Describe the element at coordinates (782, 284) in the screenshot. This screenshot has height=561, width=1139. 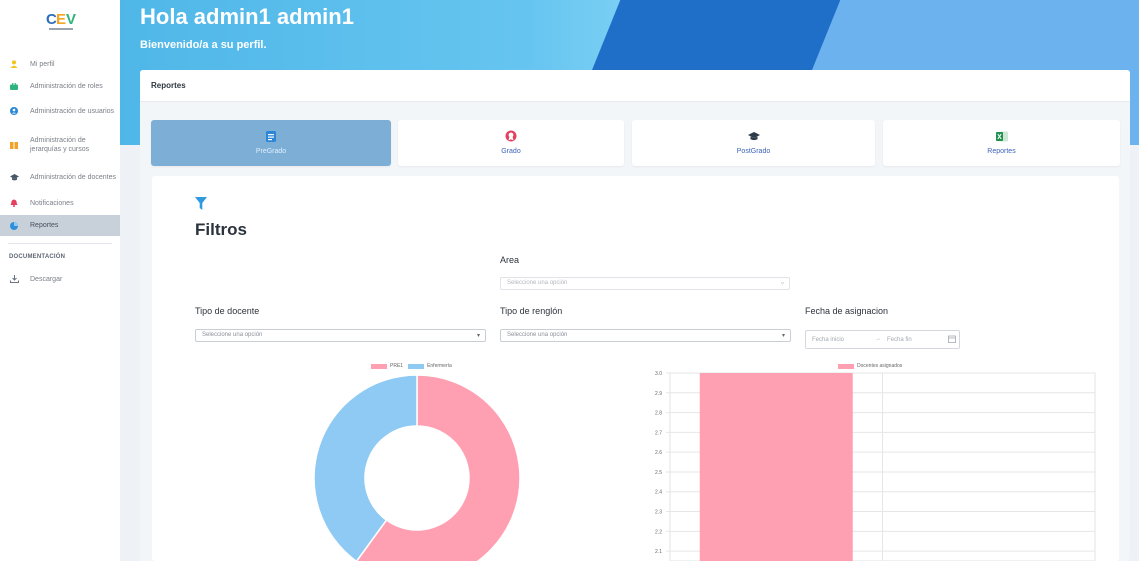
I see `chevron-down-icon: ▿` at that location.